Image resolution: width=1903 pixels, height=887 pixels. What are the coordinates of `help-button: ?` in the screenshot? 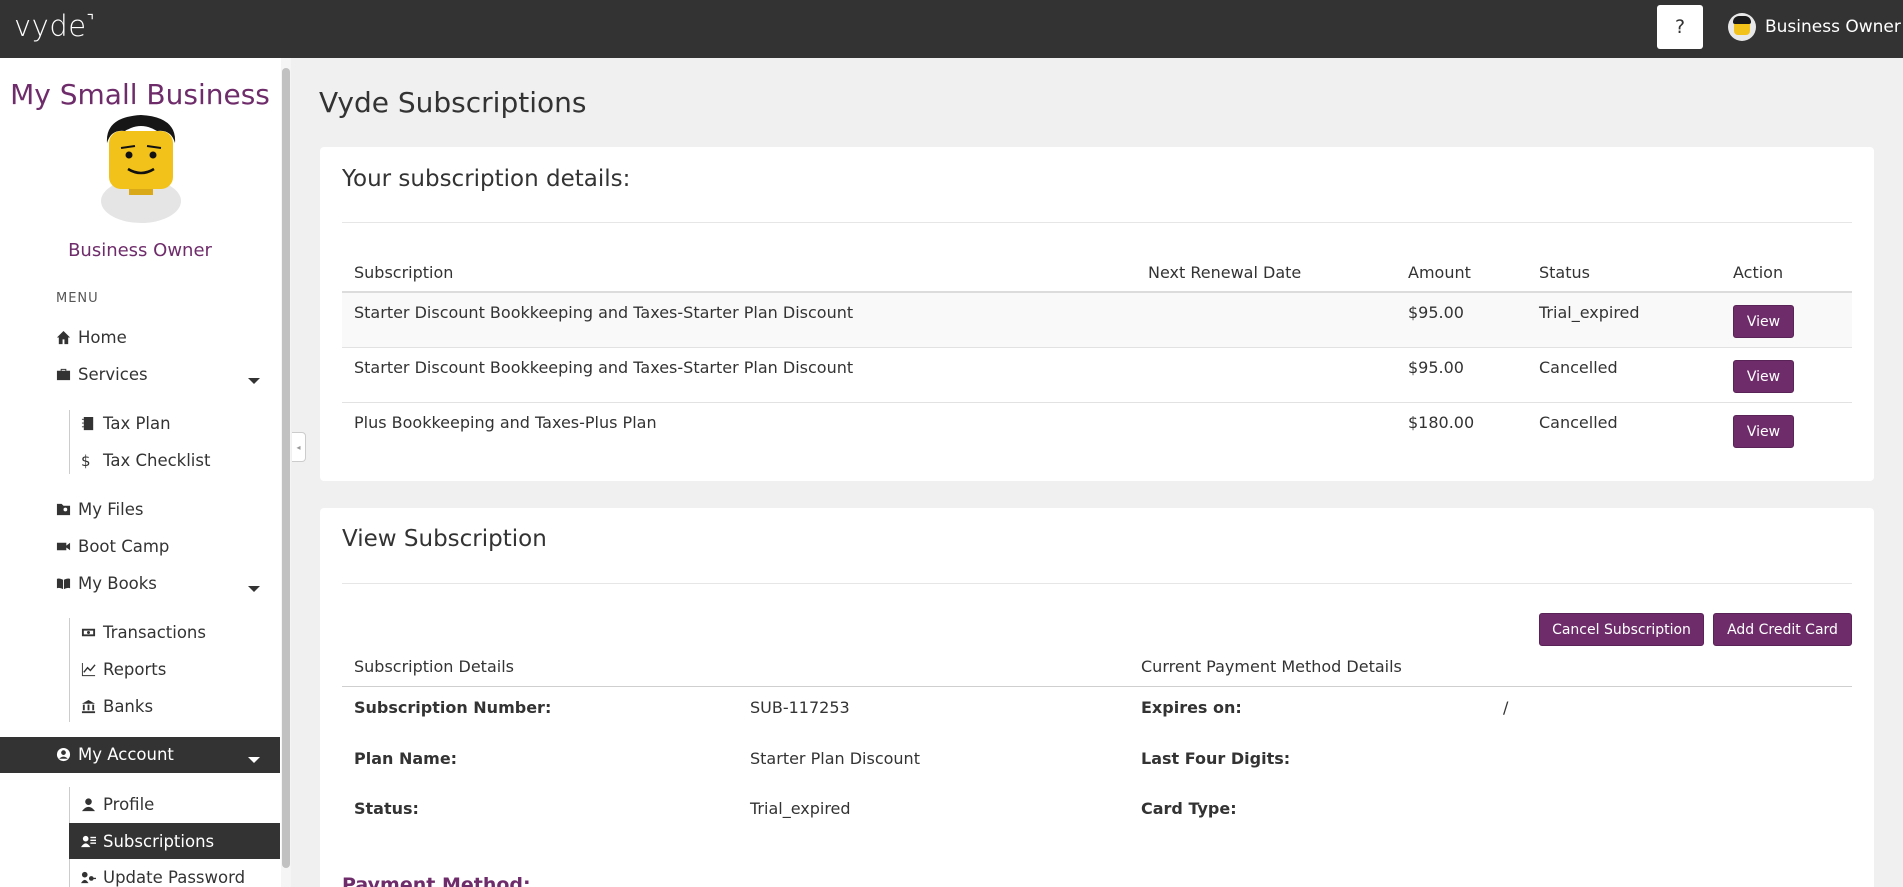 It's located at (1680, 27).